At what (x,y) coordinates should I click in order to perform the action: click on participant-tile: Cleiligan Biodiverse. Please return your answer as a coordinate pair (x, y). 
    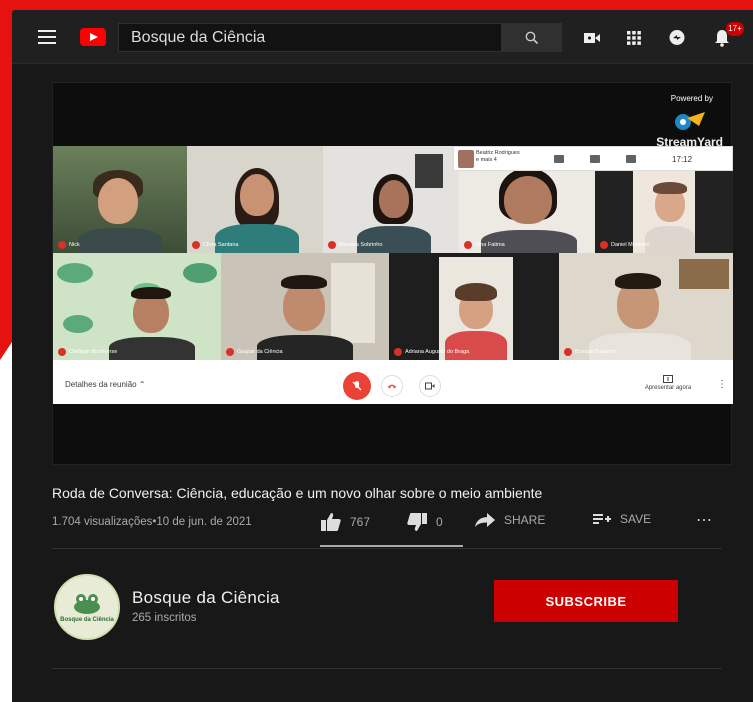
    Looking at the image, I should click on (137, 306).